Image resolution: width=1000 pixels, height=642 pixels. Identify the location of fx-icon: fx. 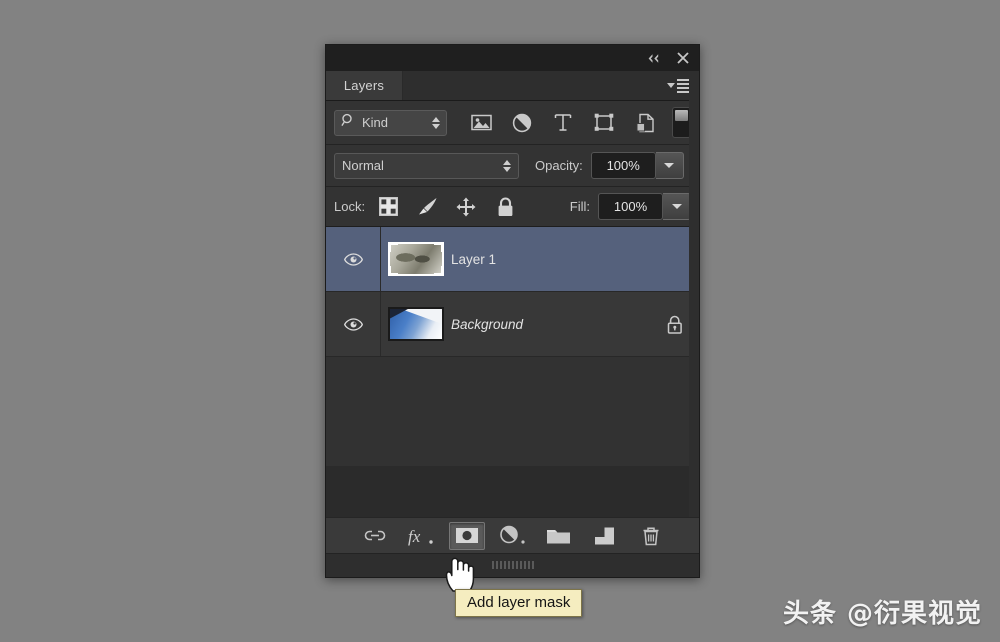
(420, 536).